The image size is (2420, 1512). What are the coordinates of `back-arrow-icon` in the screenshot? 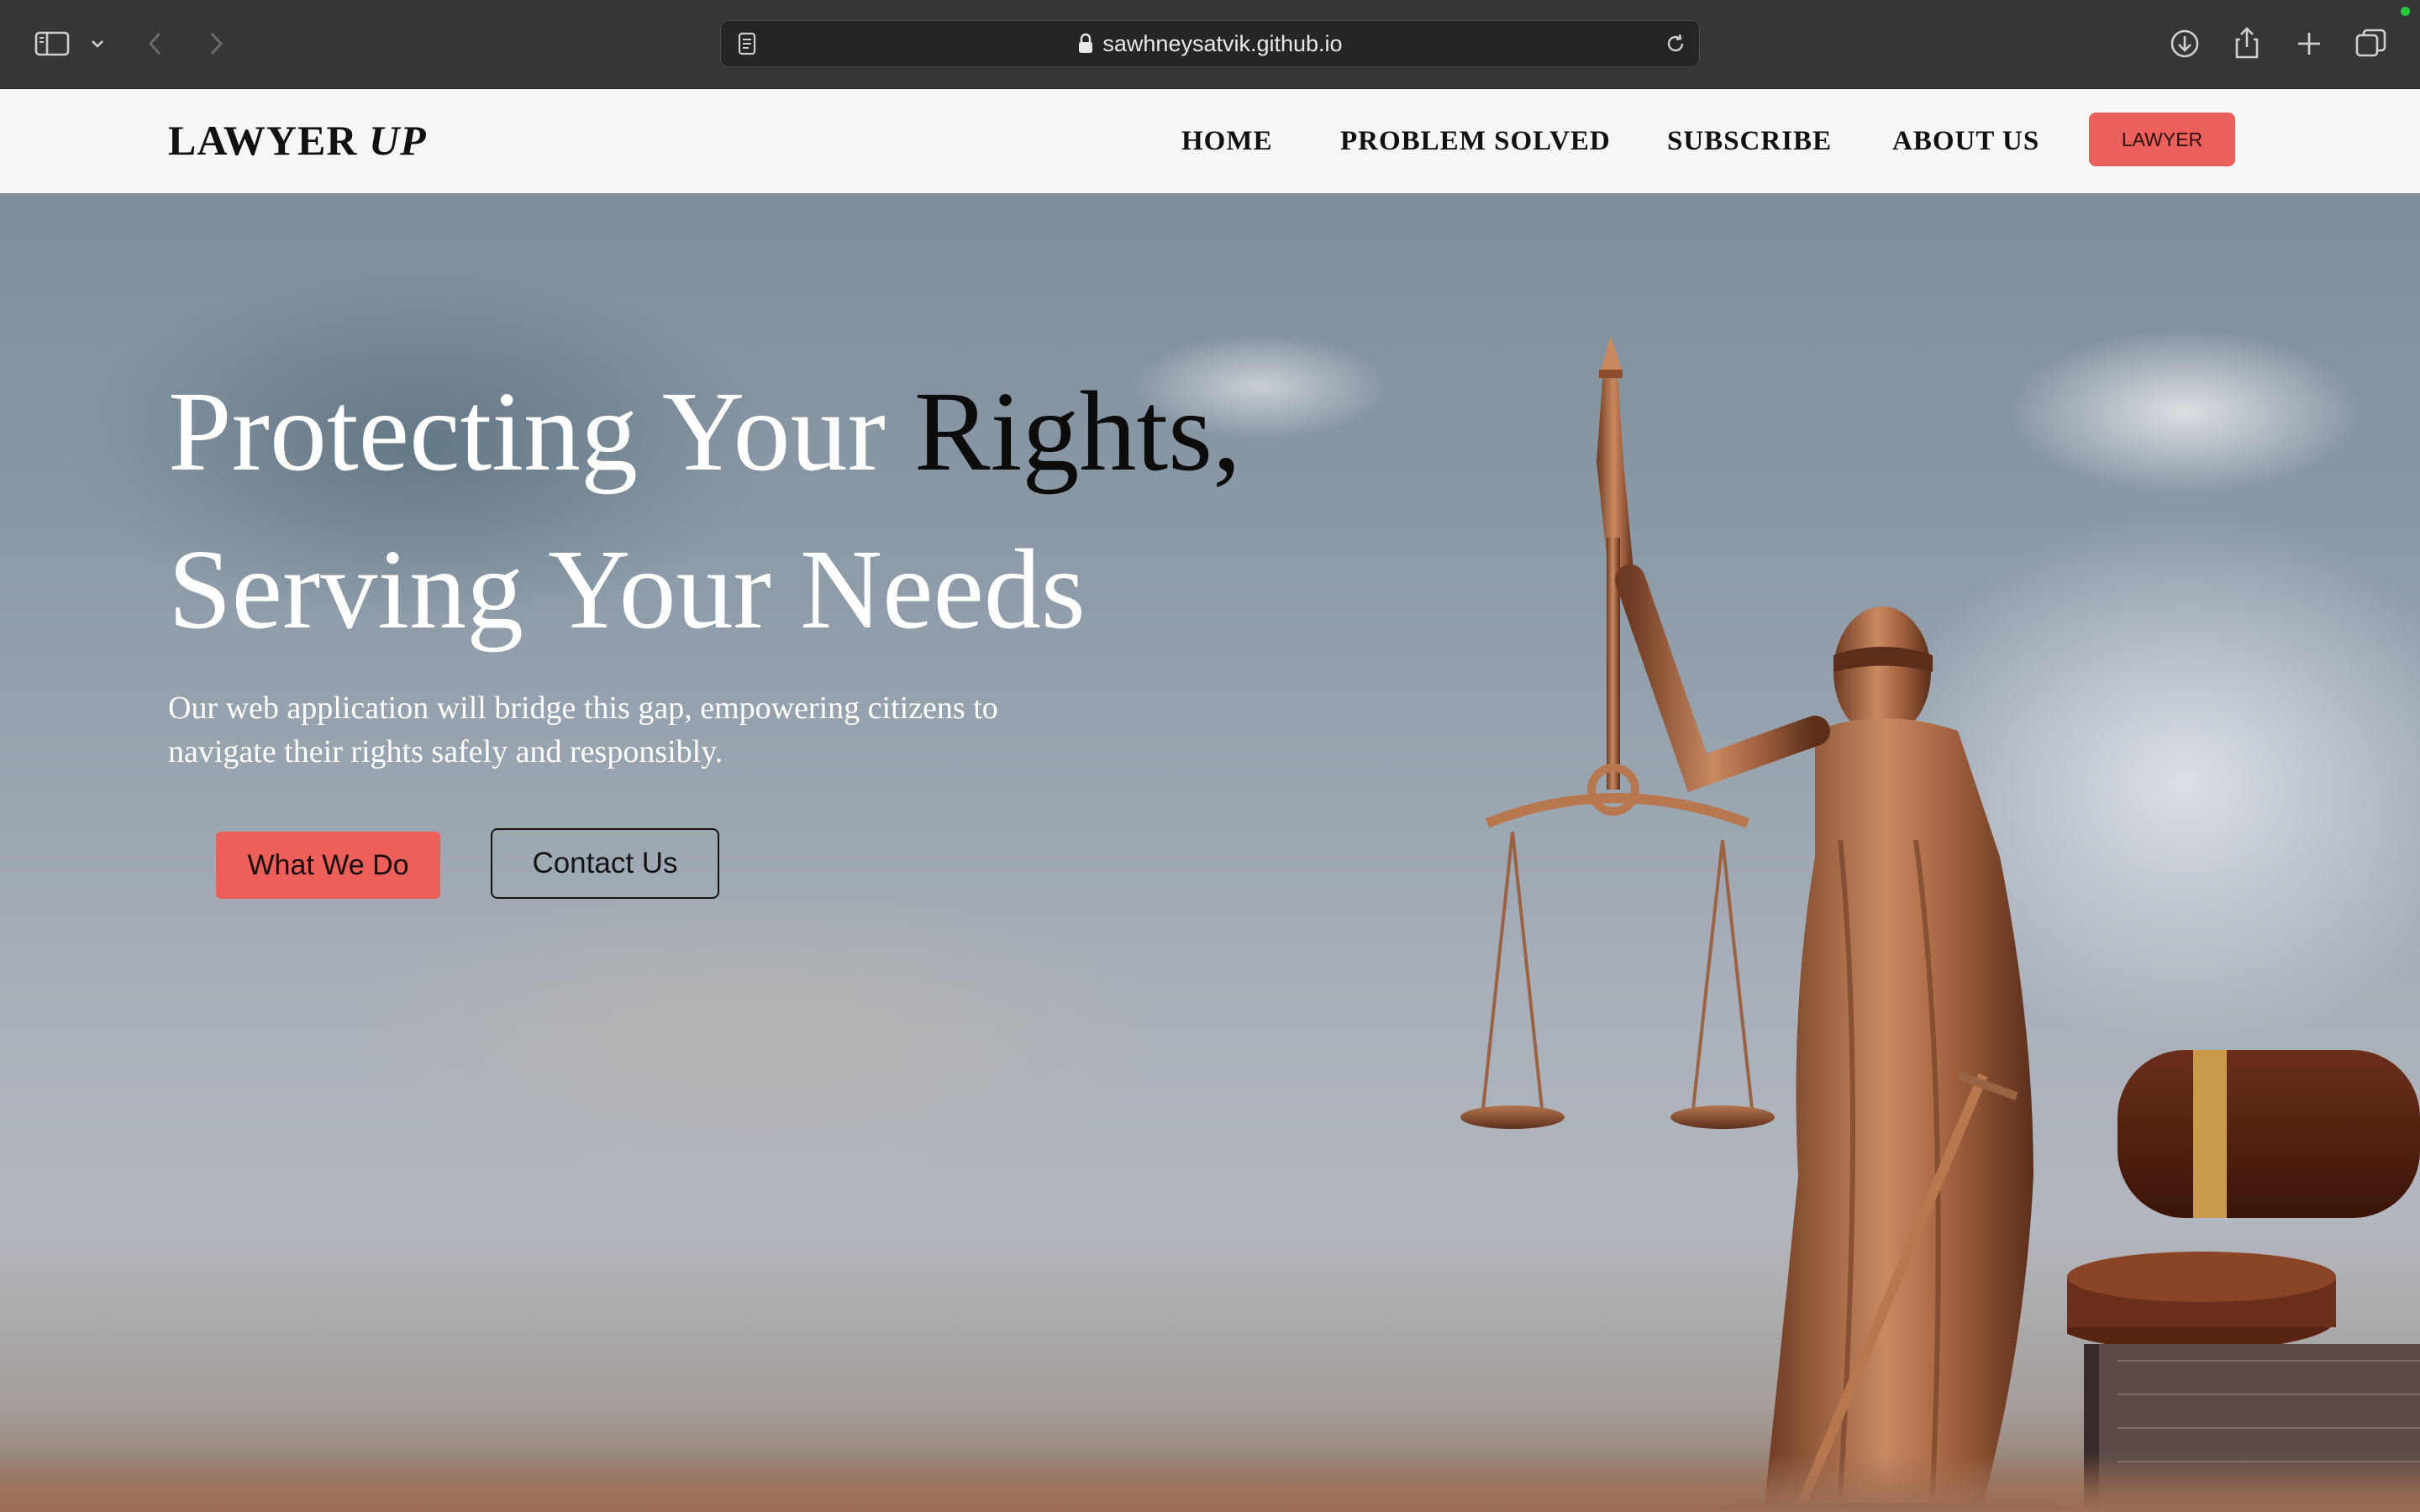 It's located at (157, 43).